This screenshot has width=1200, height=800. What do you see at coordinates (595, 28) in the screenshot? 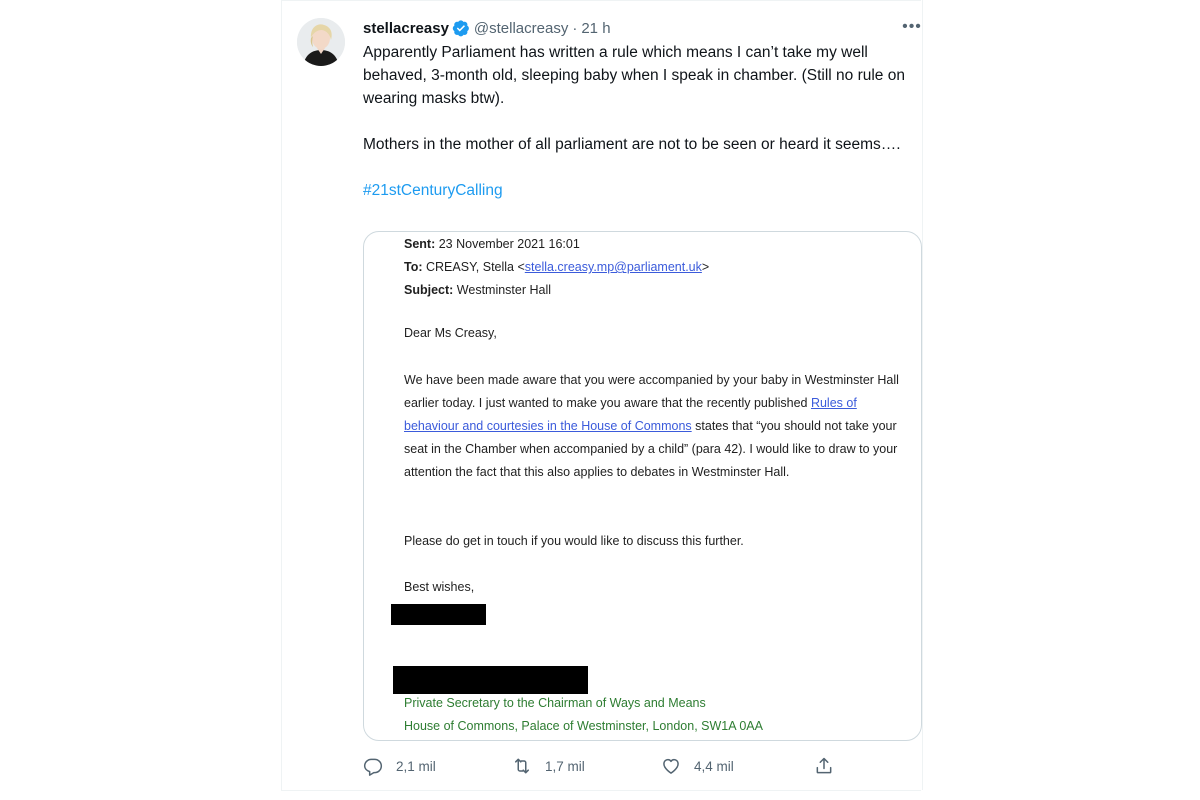
I see `tweet-timestamp: 21 h` at bounding box center [595, 28].